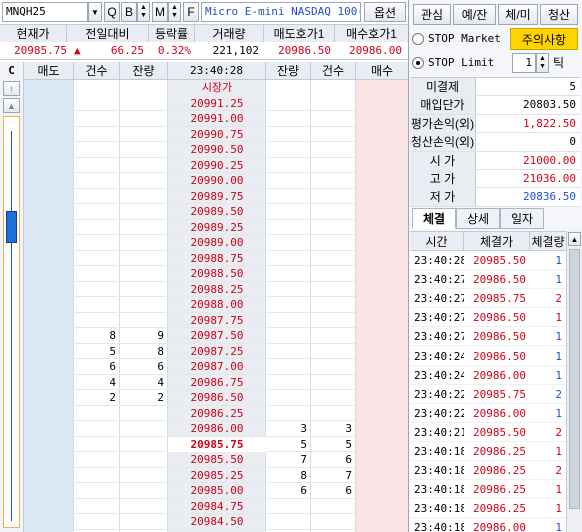  Describe the element at coordinates (432, 14) in the screenshot. I see `watchlist-button: 관심` at that location.